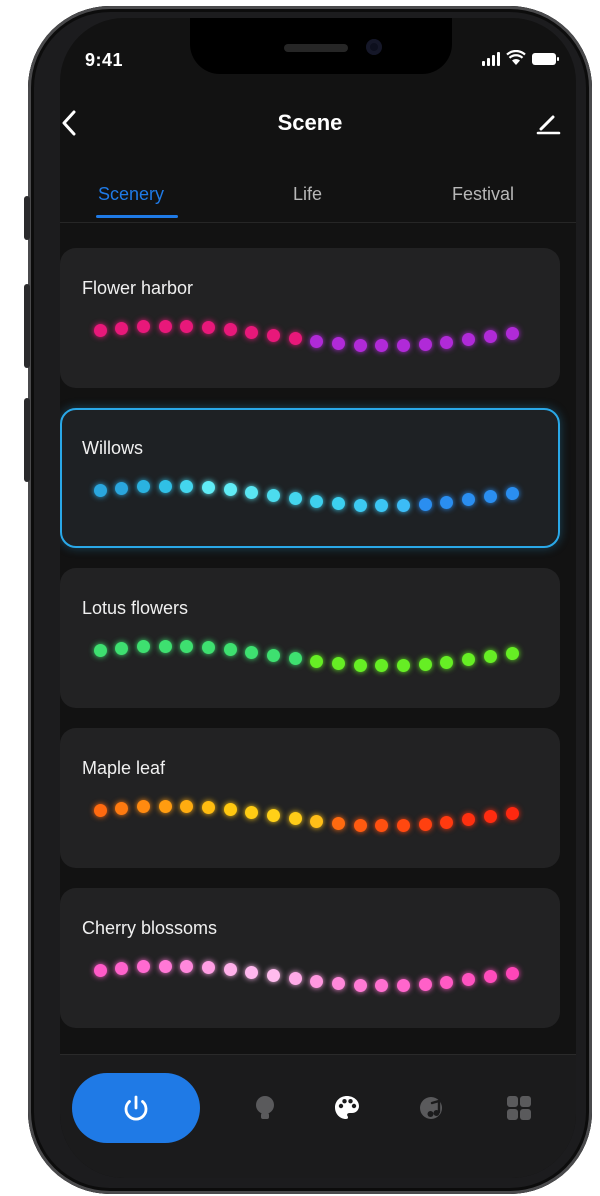 The image size is (600, 1196). I want to click on scene-card: Lotus flowers, so click(310, 638).